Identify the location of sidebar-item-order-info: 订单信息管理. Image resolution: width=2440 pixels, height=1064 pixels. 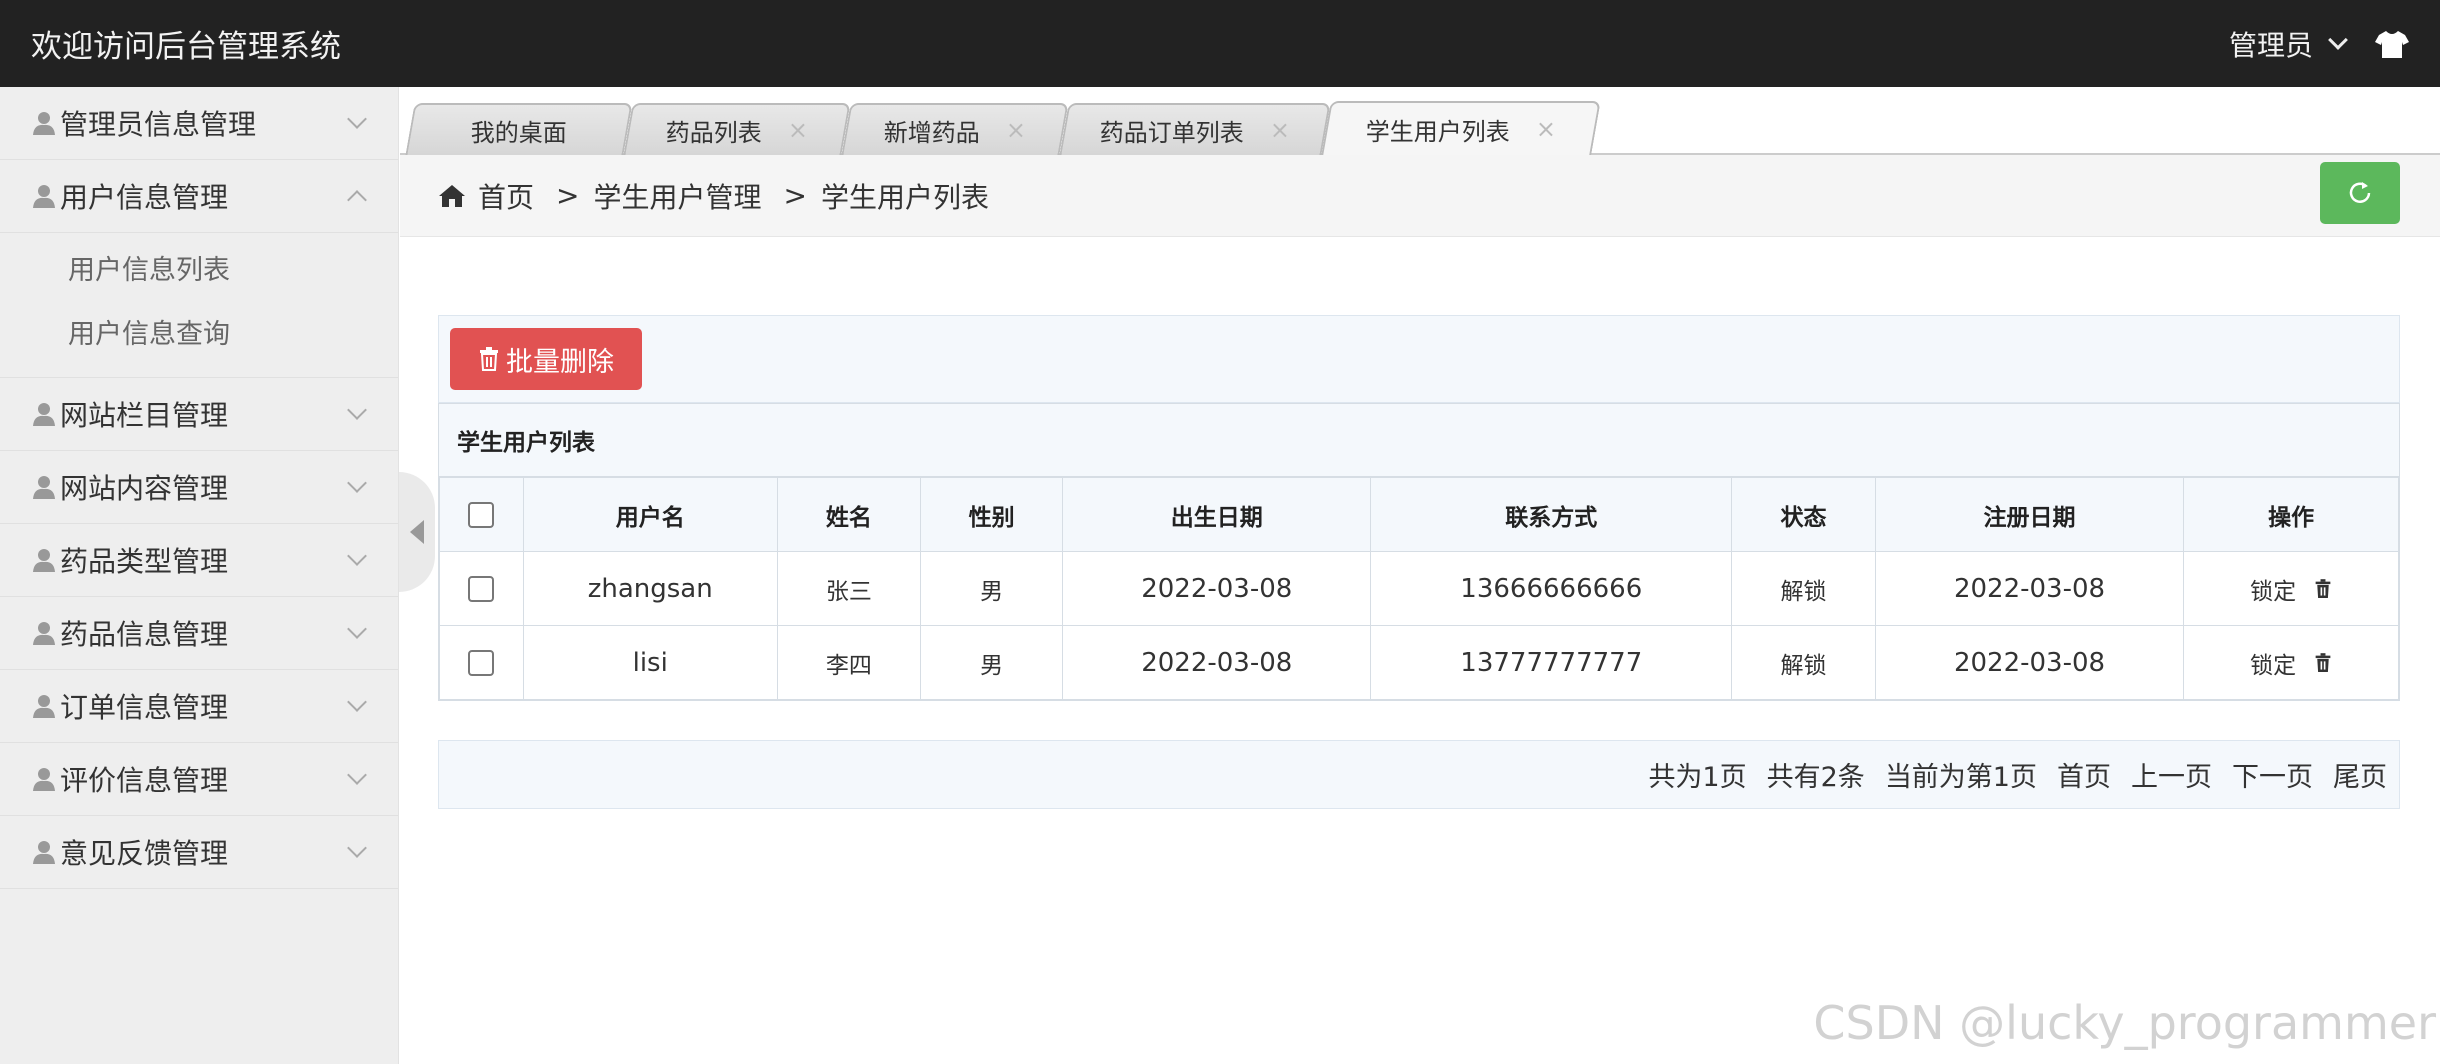
(199, 706).